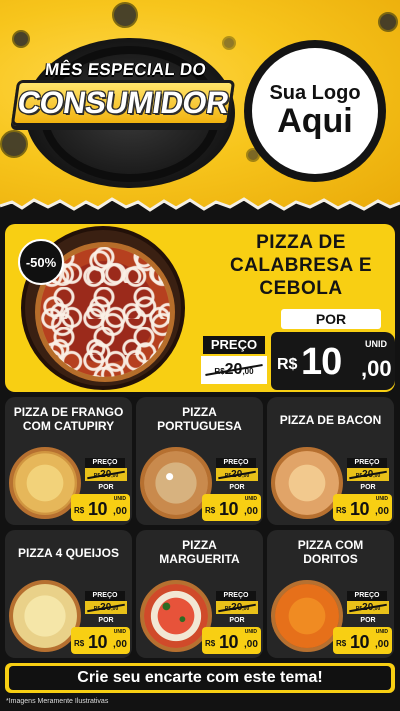 This screenshot has width=400, height=711. What do you see at coordinates (315, 120) in the screenshot?
I see `logo-text-line2: Aqui` at bounding box center [315, 120].